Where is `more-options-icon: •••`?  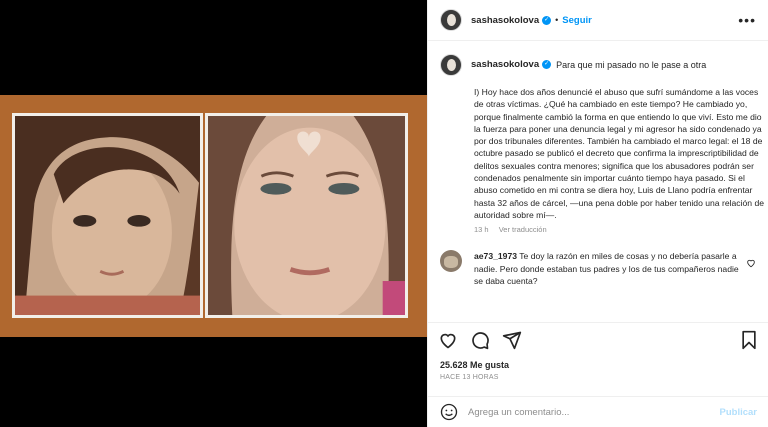
more-options-icon: ••• is located at coordinates (747, 20).